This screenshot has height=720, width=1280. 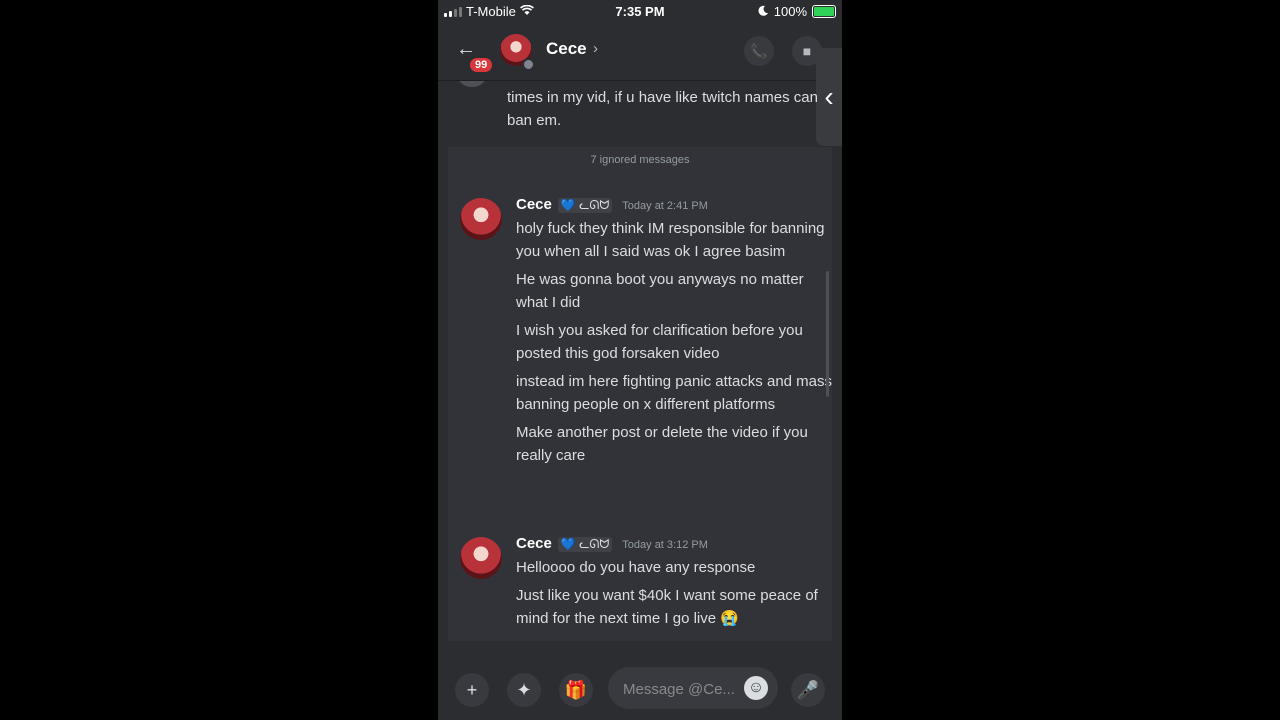 I want to click on status-right: 100%, so click(x=797, y=11).